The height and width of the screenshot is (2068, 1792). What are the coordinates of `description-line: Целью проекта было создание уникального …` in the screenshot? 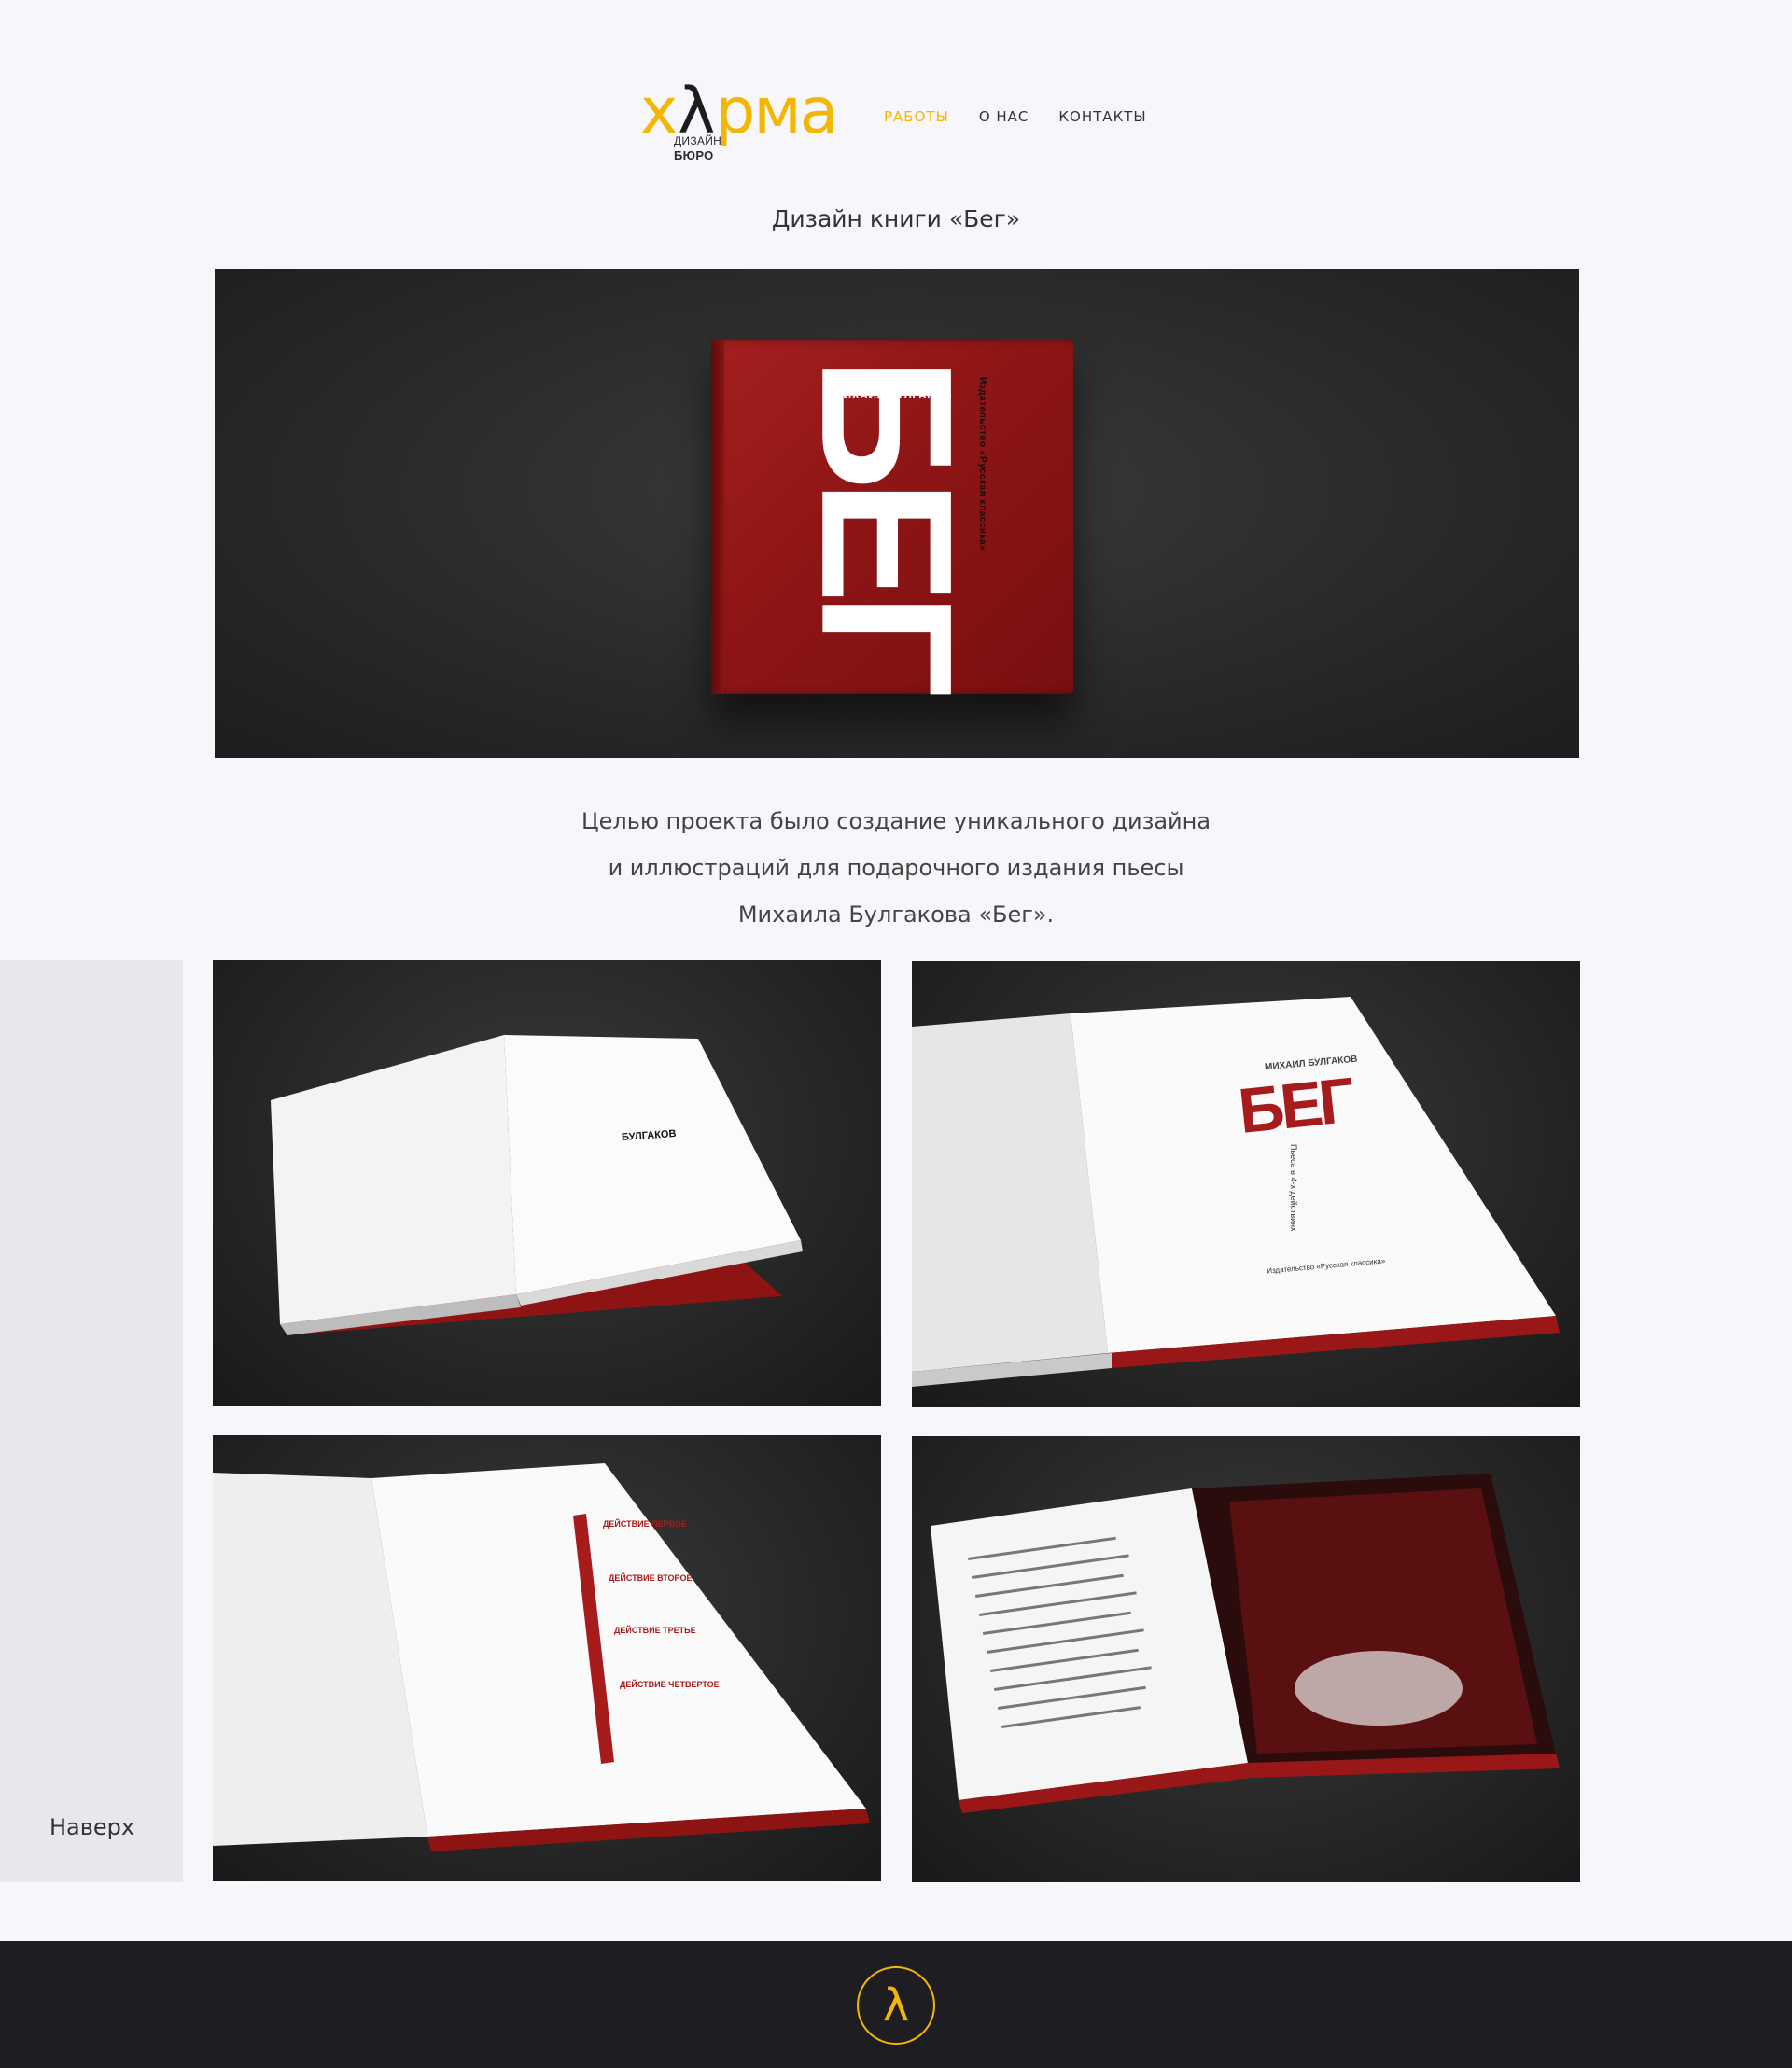 It's located at (896, 821).